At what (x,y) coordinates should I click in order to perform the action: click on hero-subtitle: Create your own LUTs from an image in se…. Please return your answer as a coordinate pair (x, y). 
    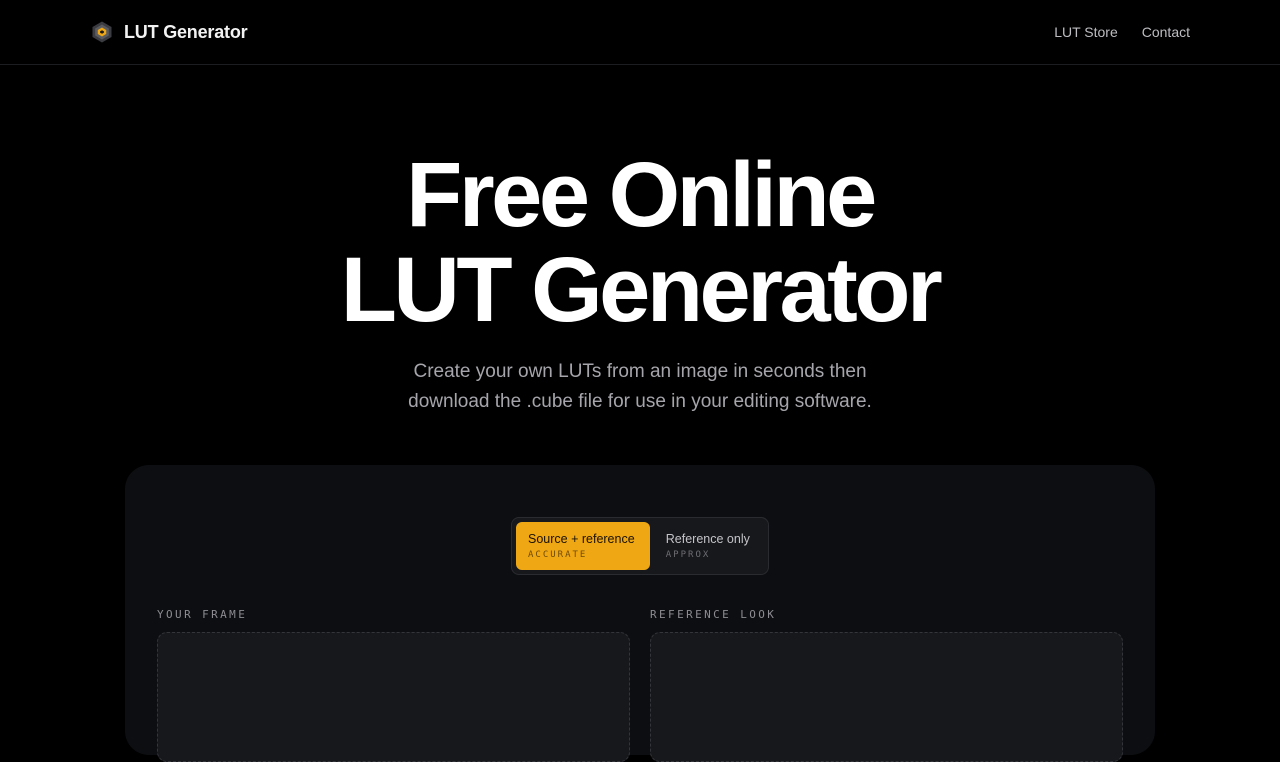
    Looking at the image, I should click on (640, 386).